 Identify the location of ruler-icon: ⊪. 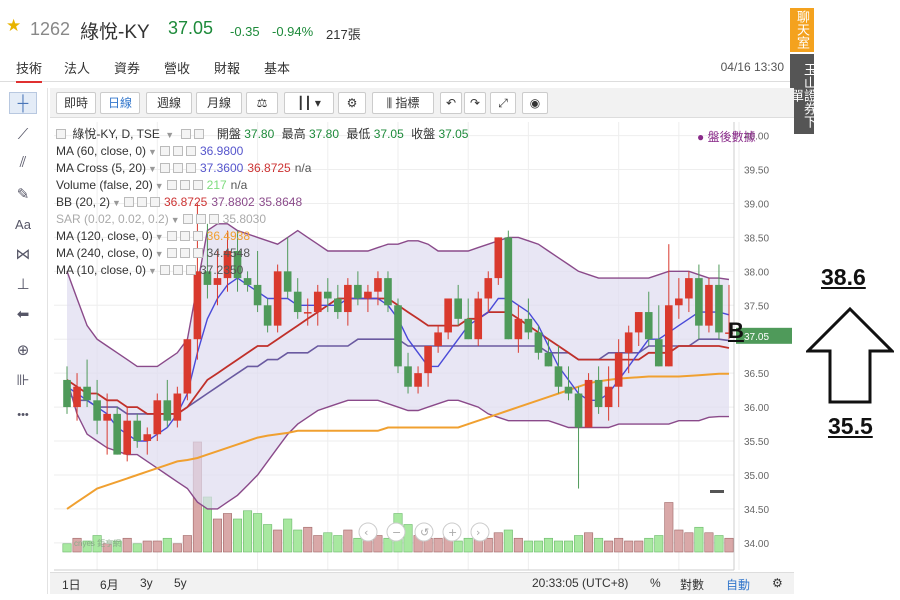
(23, 381).